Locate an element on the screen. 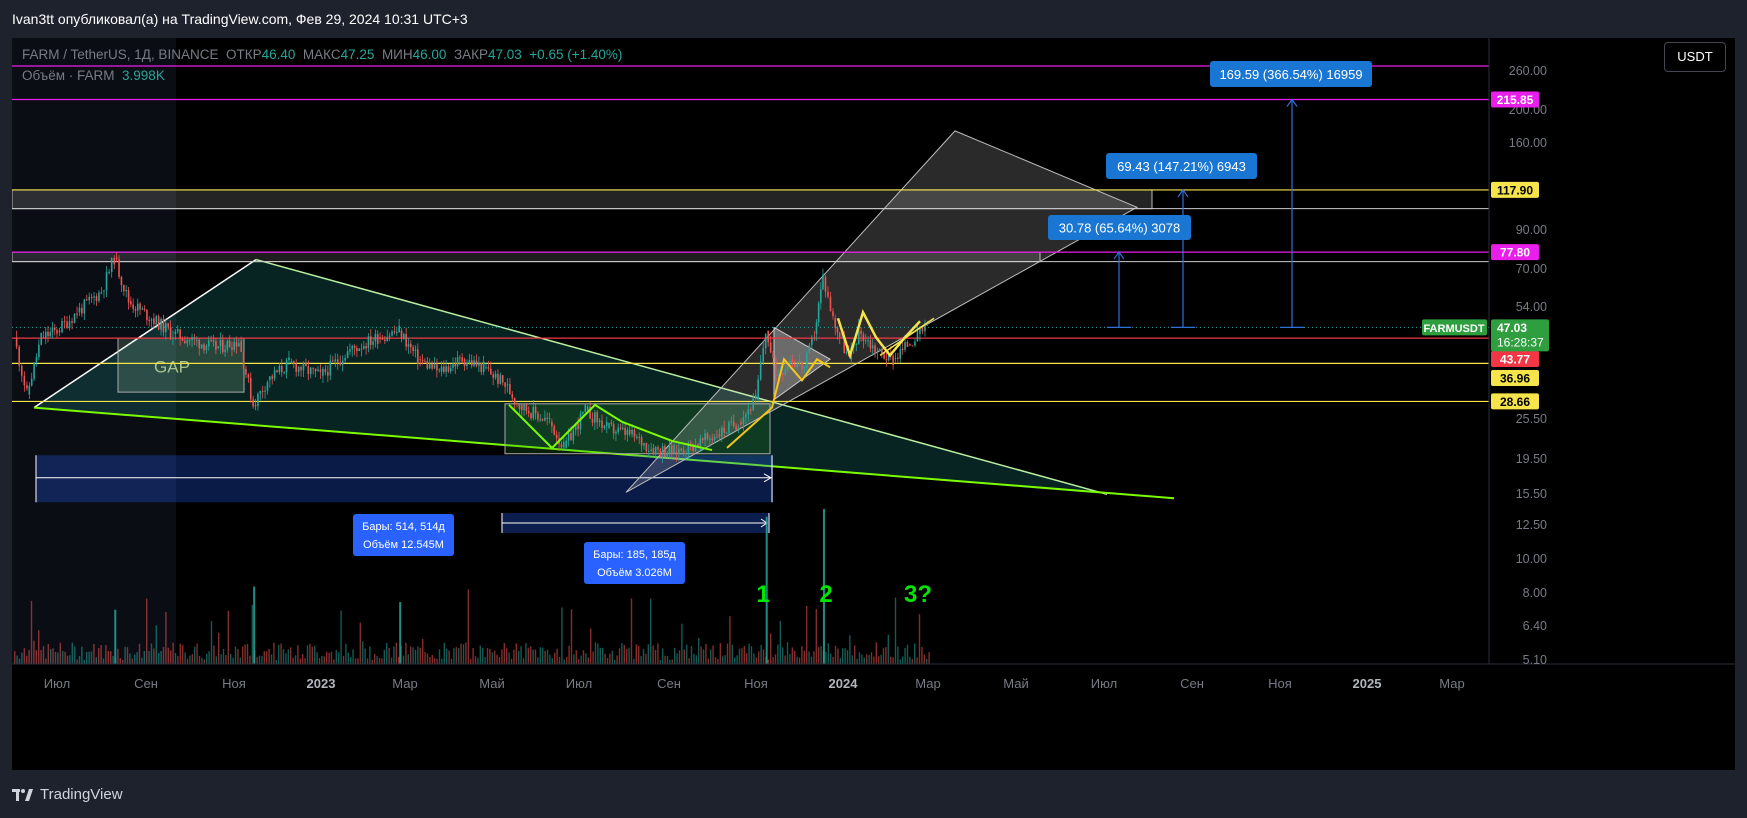 The image size is (1747, 818). y-tick-label: 6.40 is located at coordinates (1535, 626).